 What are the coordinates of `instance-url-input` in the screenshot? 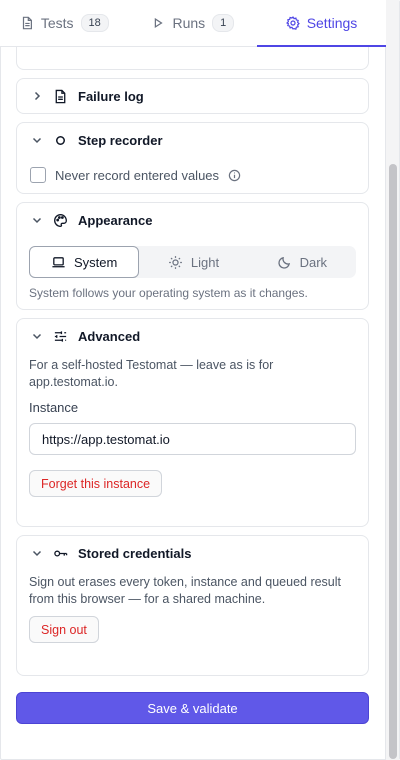 It's located at (192, 439).